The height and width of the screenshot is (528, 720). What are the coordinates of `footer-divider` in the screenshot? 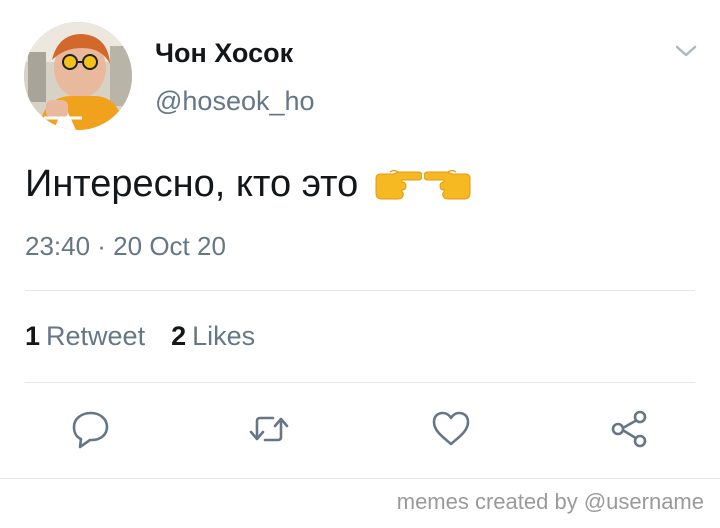 It's located at (360, 478).